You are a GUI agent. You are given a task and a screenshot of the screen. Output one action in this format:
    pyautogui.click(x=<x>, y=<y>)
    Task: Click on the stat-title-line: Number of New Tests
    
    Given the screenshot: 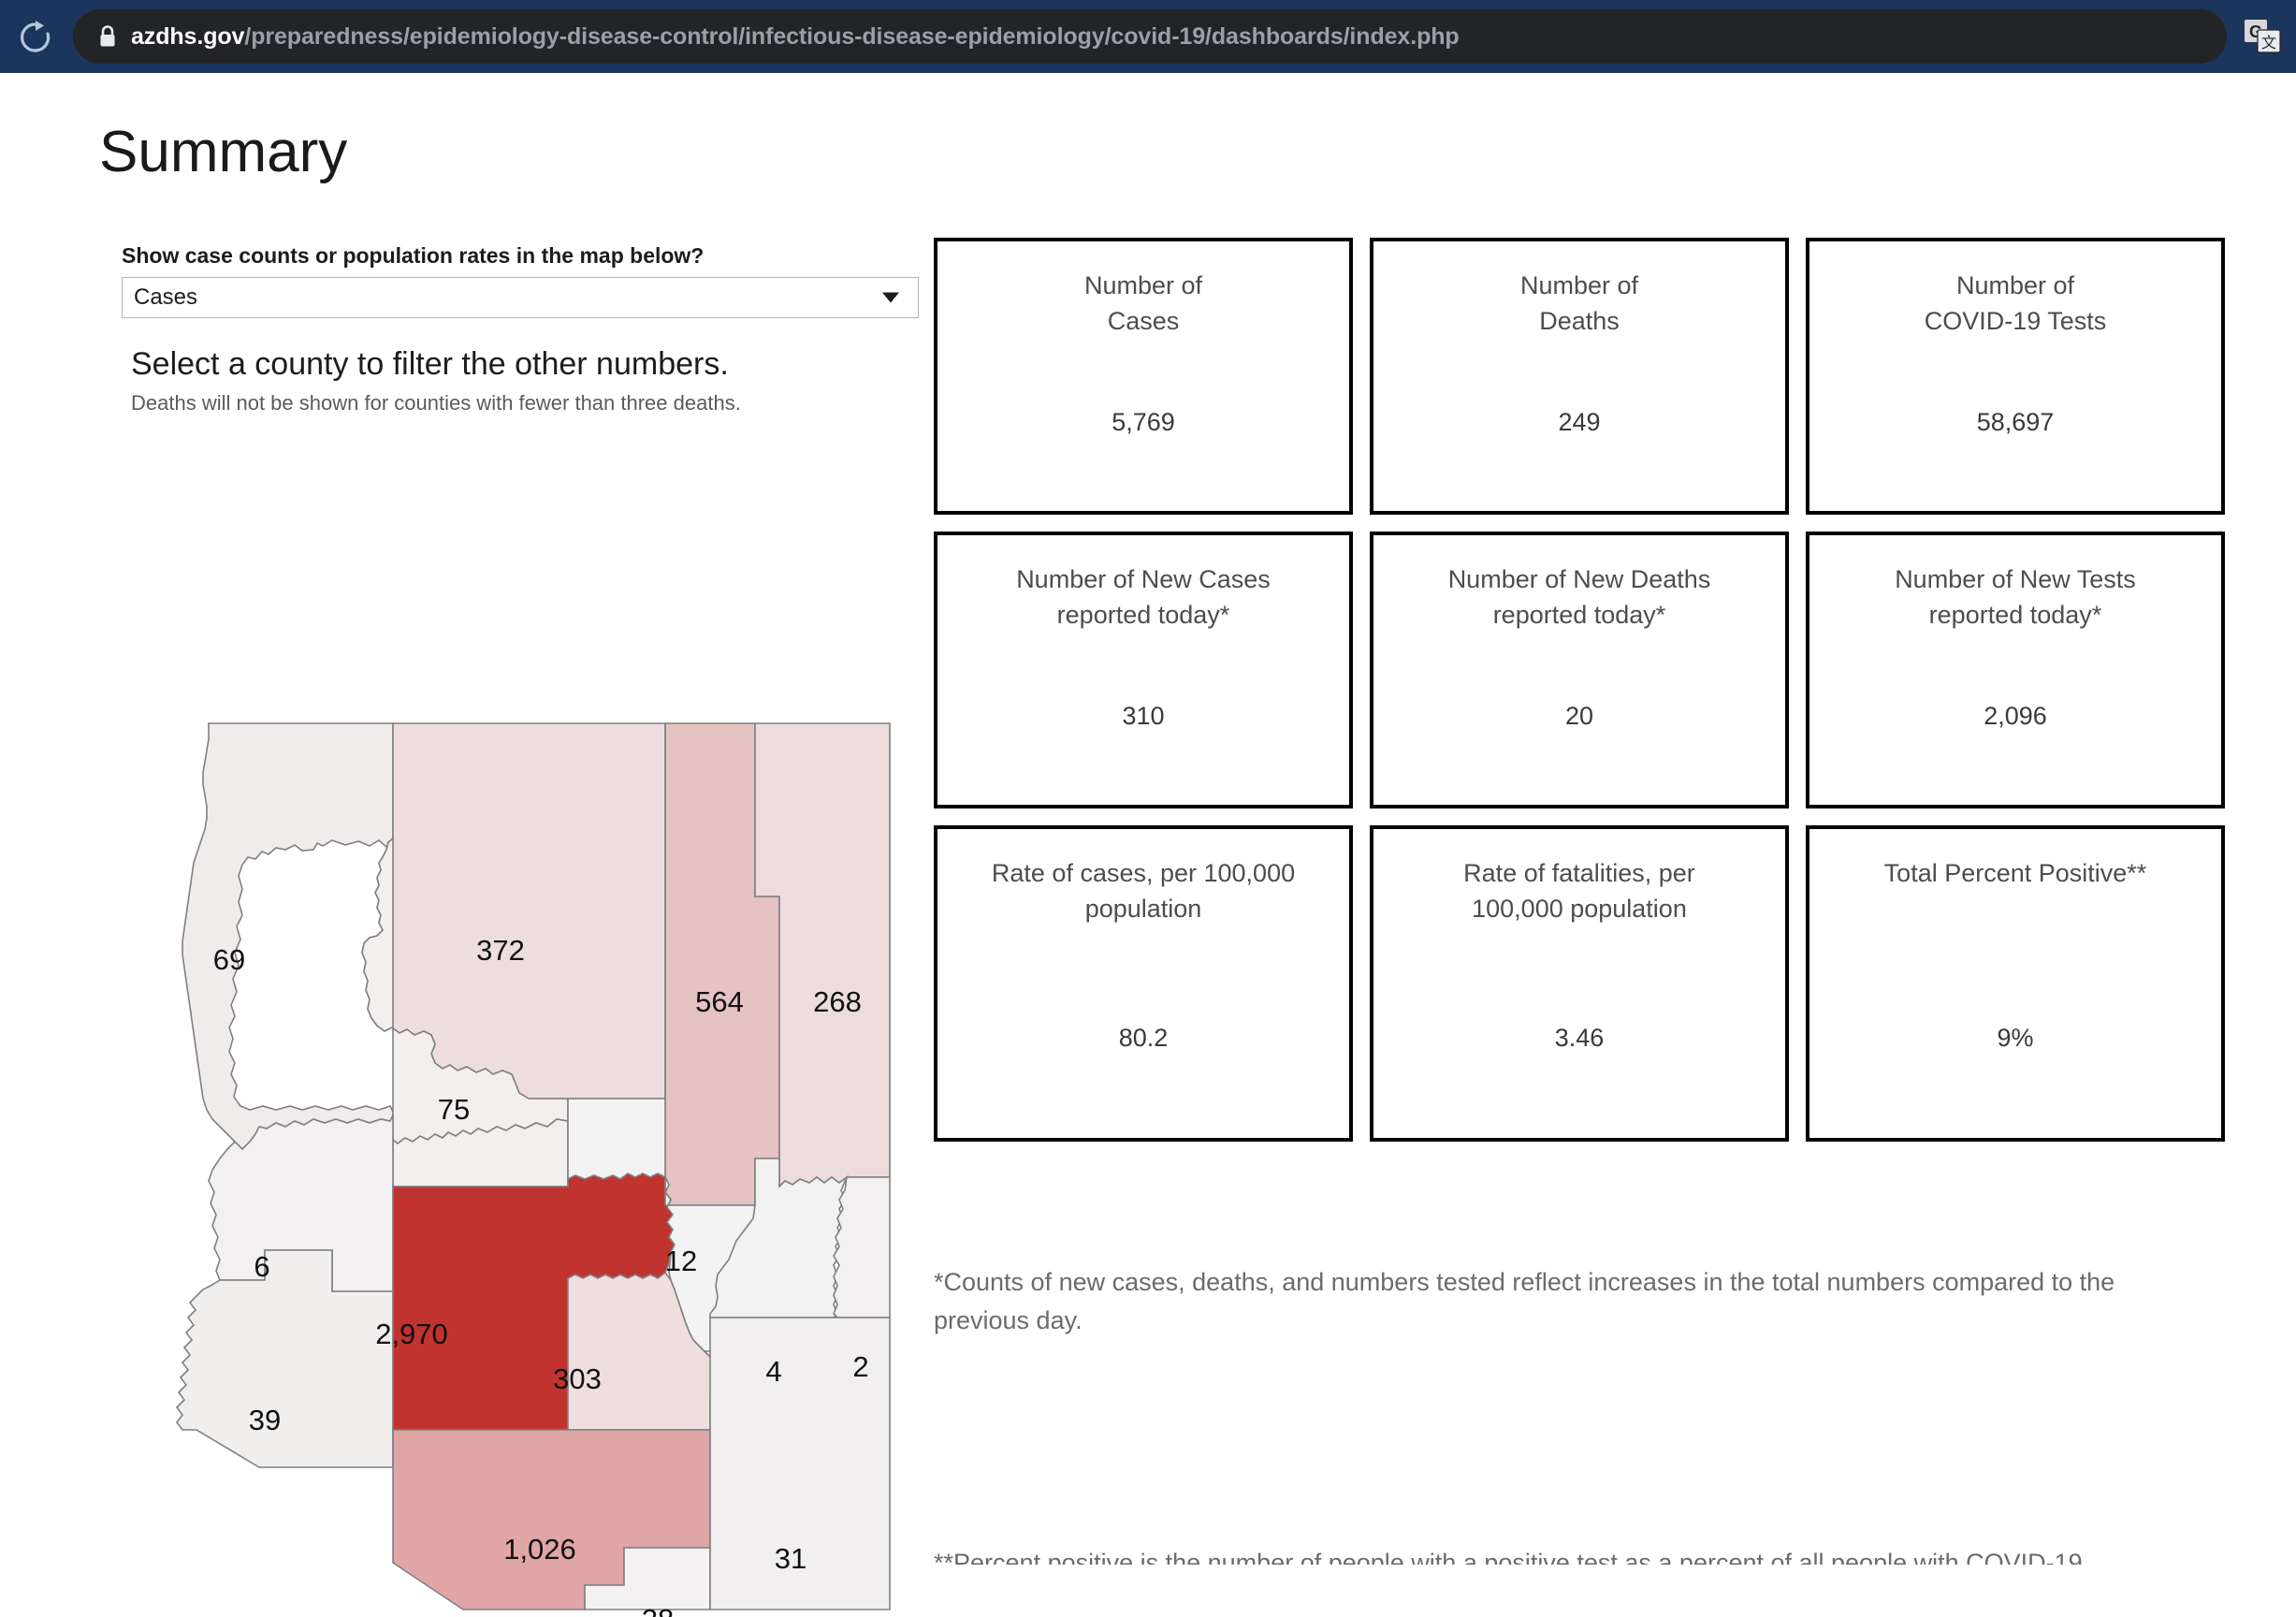 What is the action you would take?
    pyautogui.click(x=2015, y=579)
    